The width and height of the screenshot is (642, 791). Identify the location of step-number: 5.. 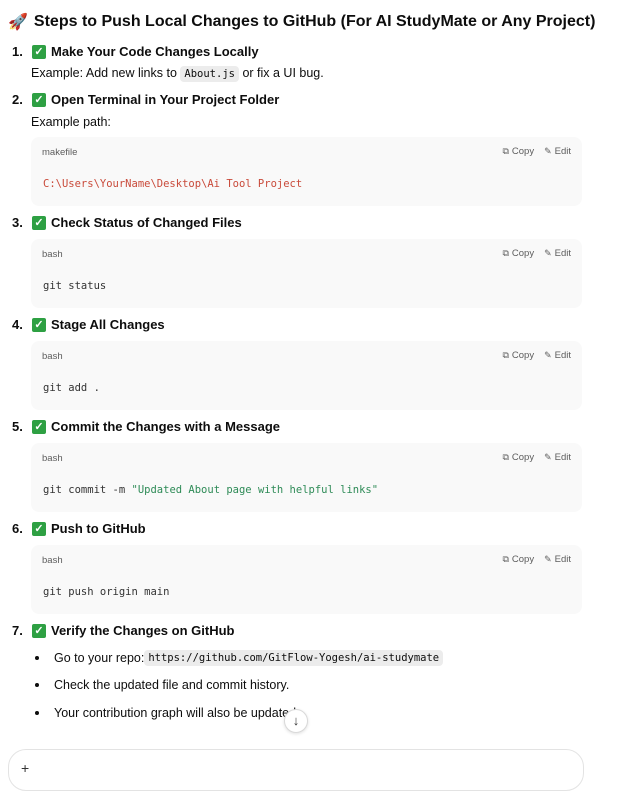
(17, 426).